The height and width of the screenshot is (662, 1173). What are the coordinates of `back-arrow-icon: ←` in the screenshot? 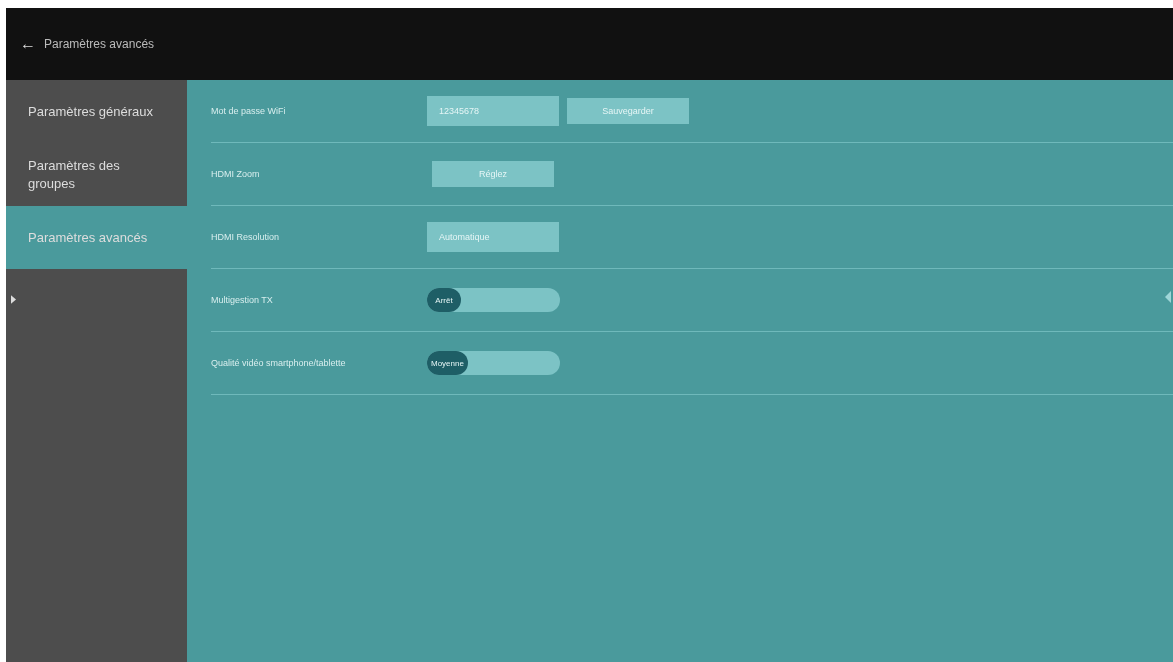 It's located at (28, 44).